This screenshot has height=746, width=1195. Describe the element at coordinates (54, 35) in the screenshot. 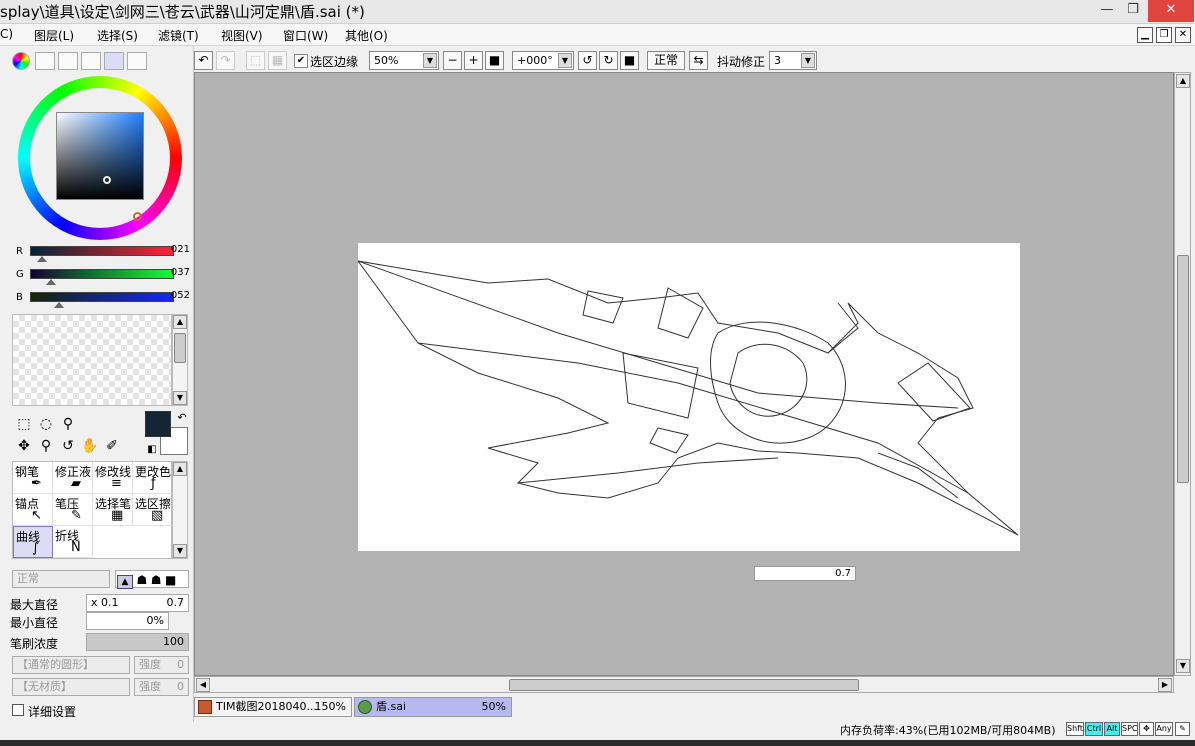

I see `menu-layer: 图层(L)` at that location.